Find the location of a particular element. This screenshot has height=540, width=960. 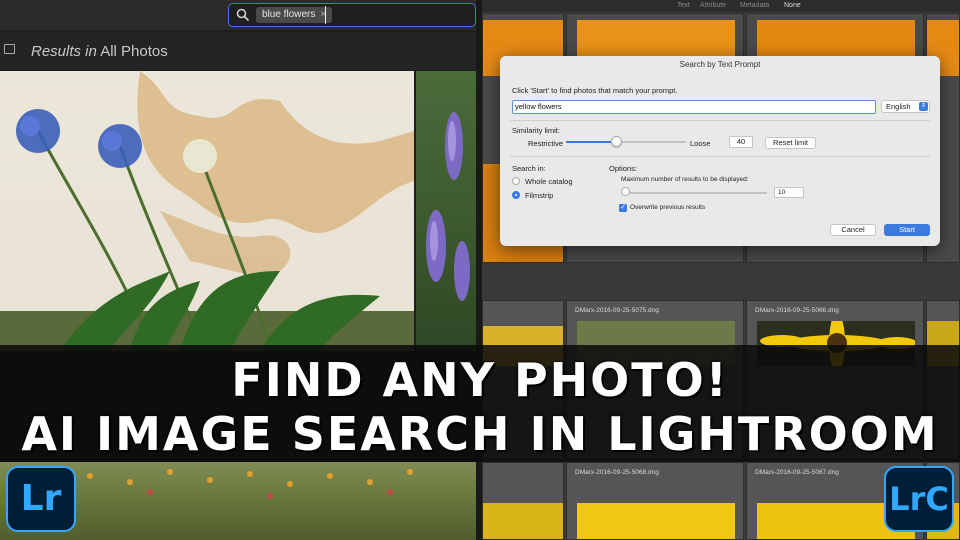

max-results-field: 10 is located at coordinates (789, 192).